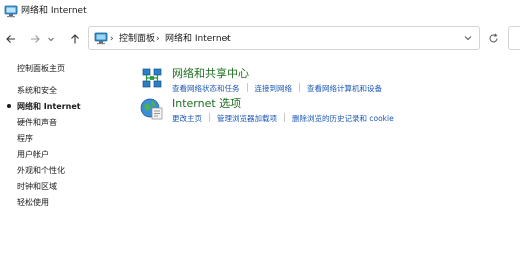  What do you see at coordinates (41, 170) in the screenshot?
I see `sidebar-item-appearance: 外观和个性化` at bounding box center [41, 170].